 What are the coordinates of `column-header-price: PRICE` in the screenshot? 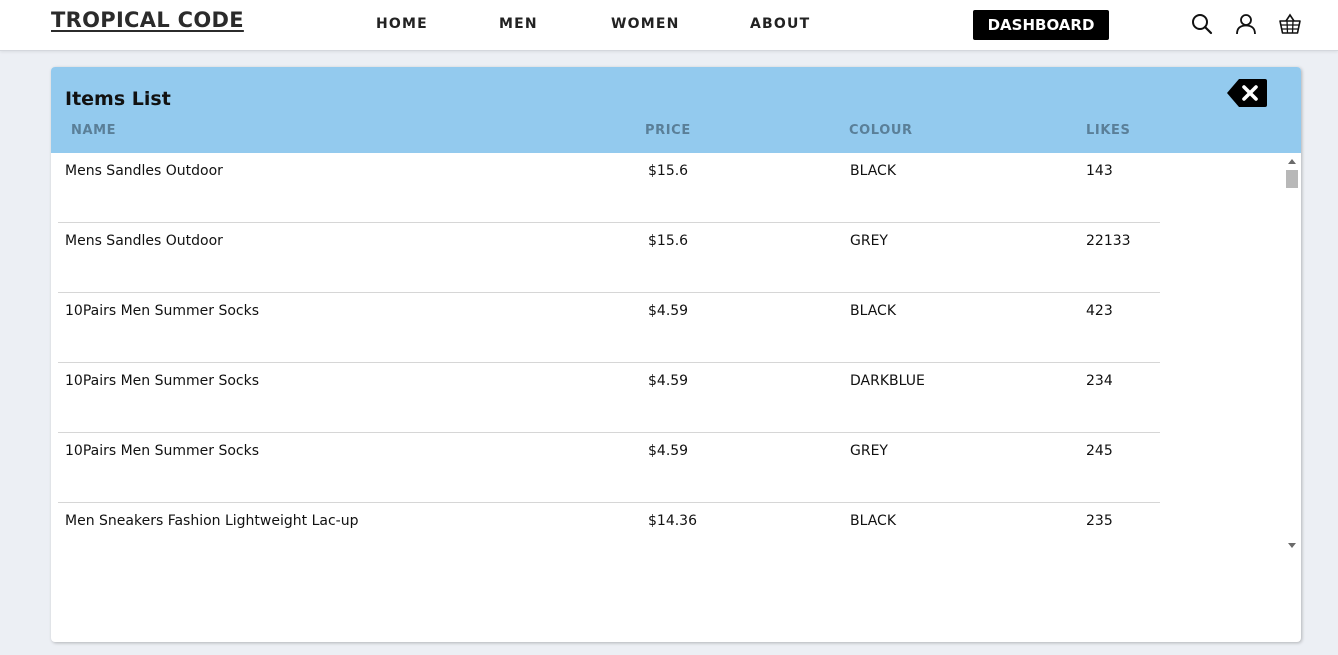 It's located at (668, 130).